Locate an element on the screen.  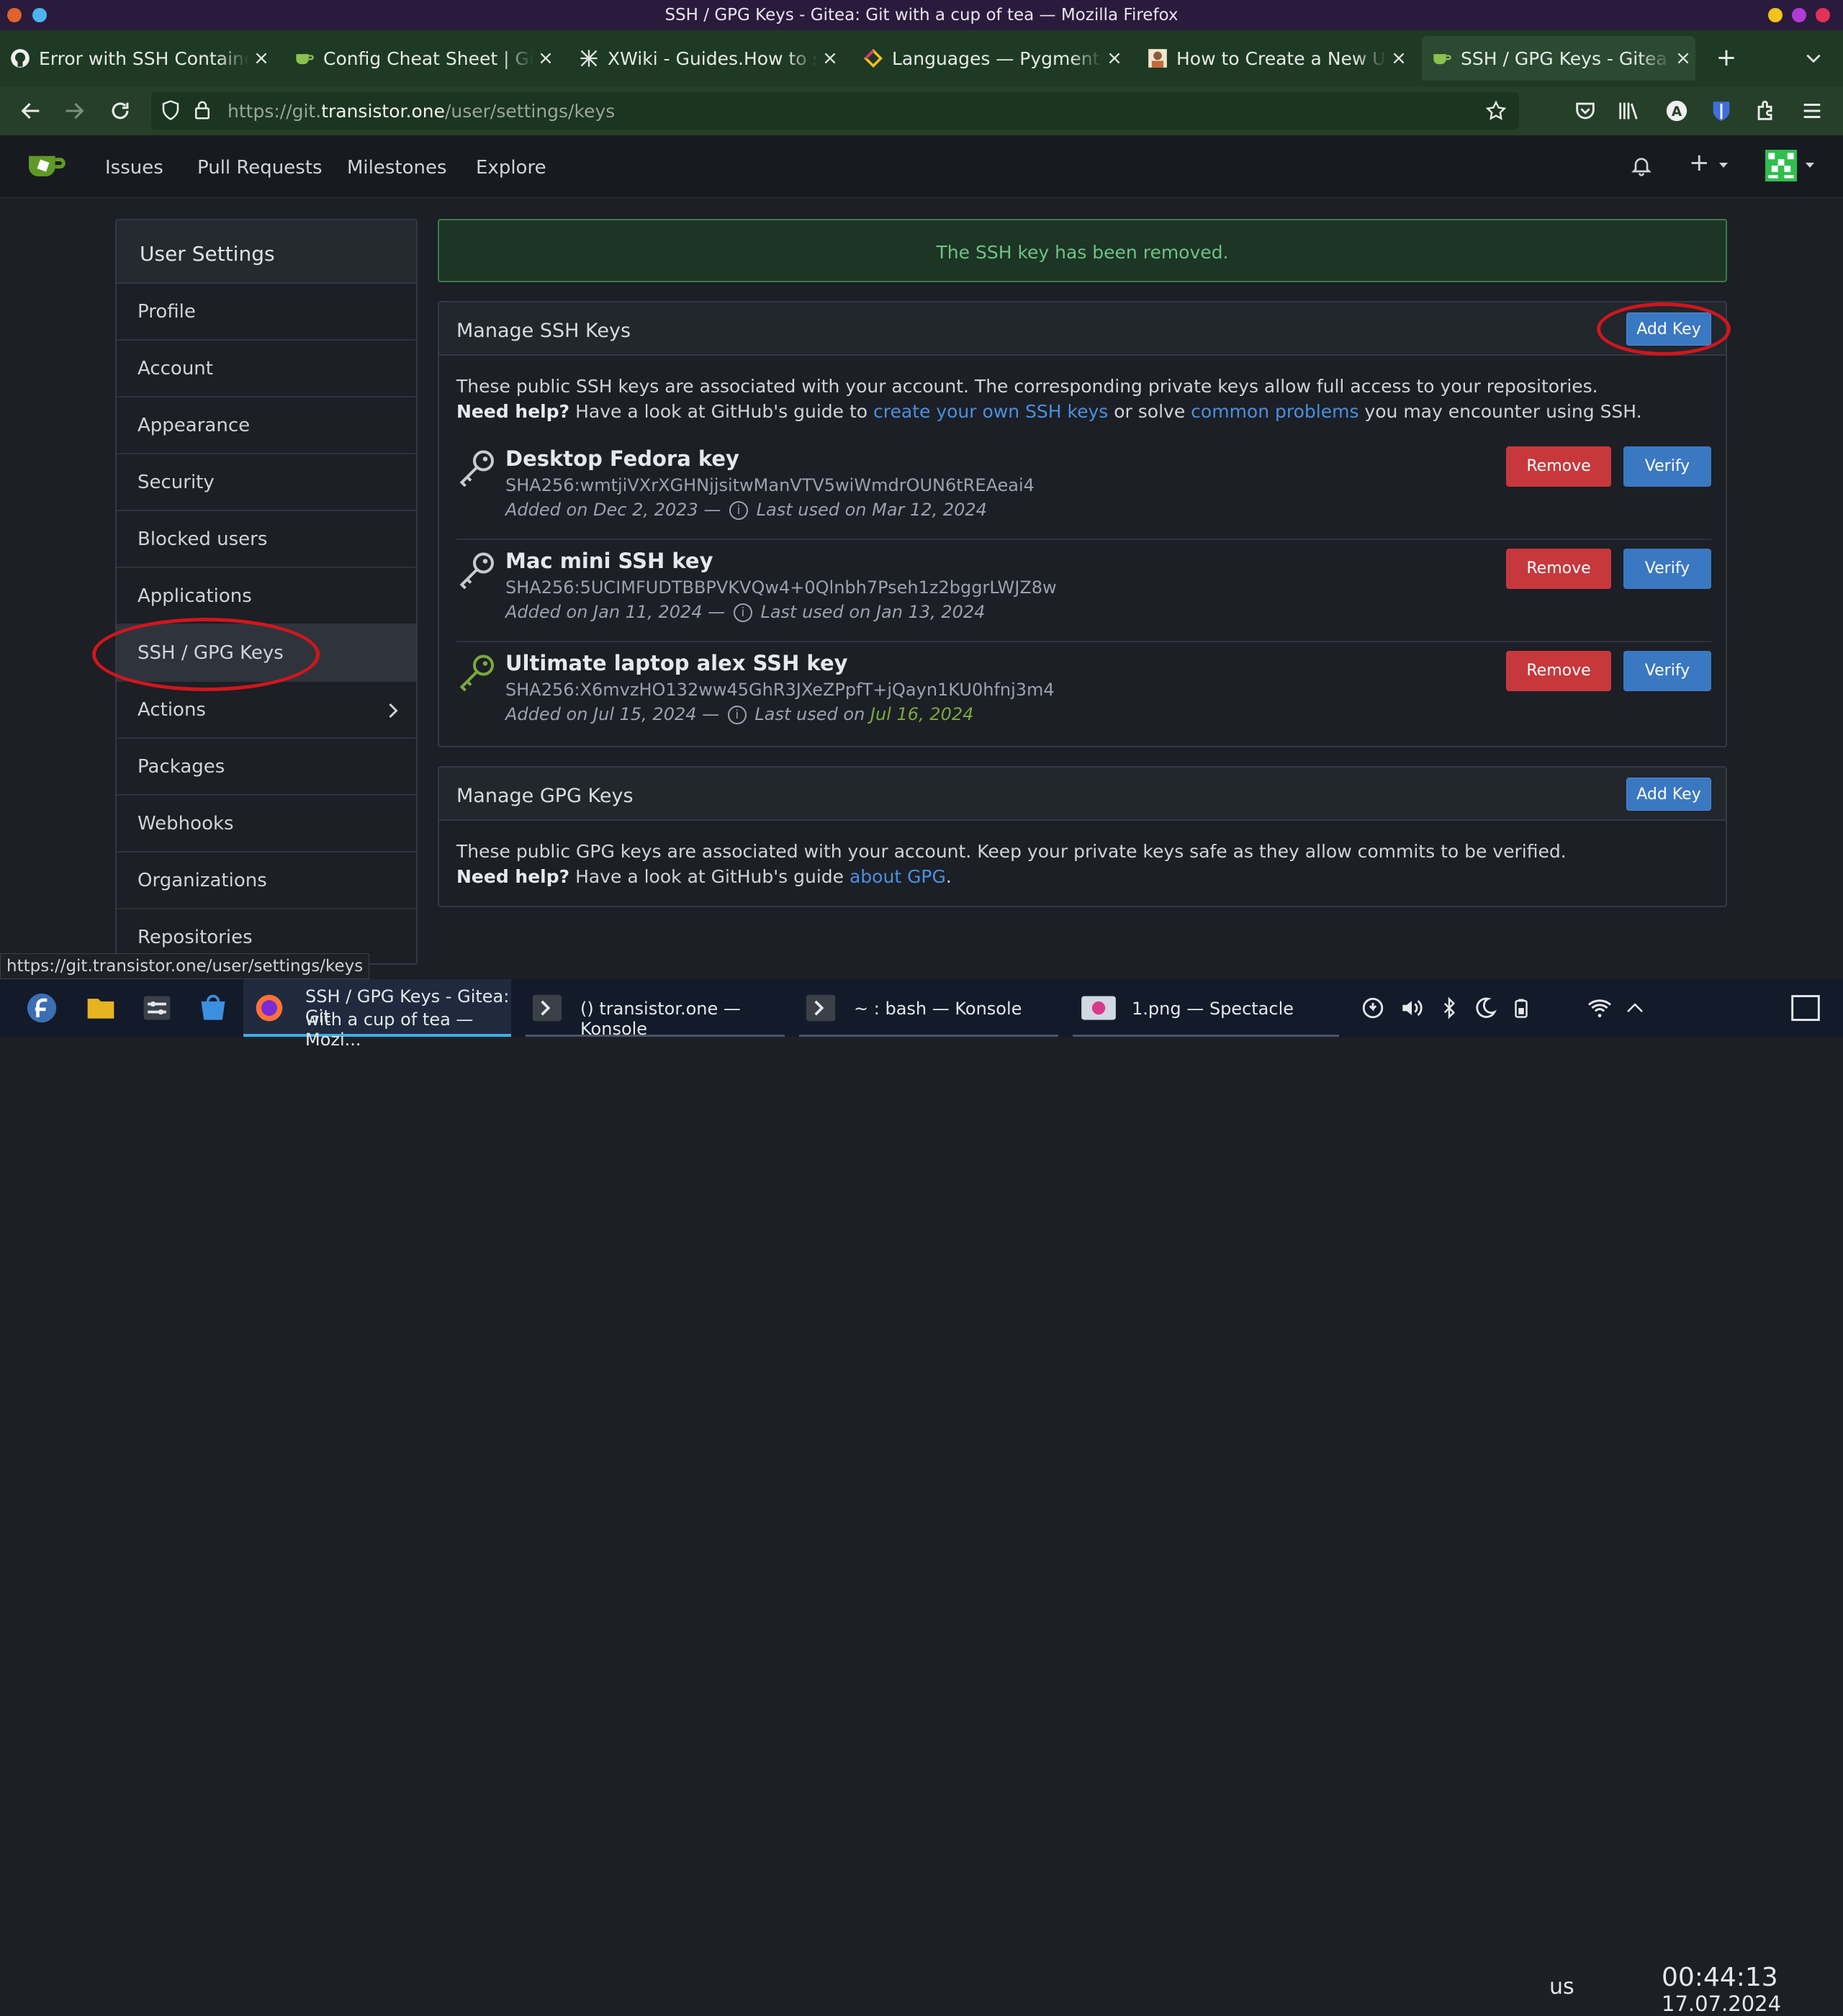
key-icon is located at coordinates (476, 468).